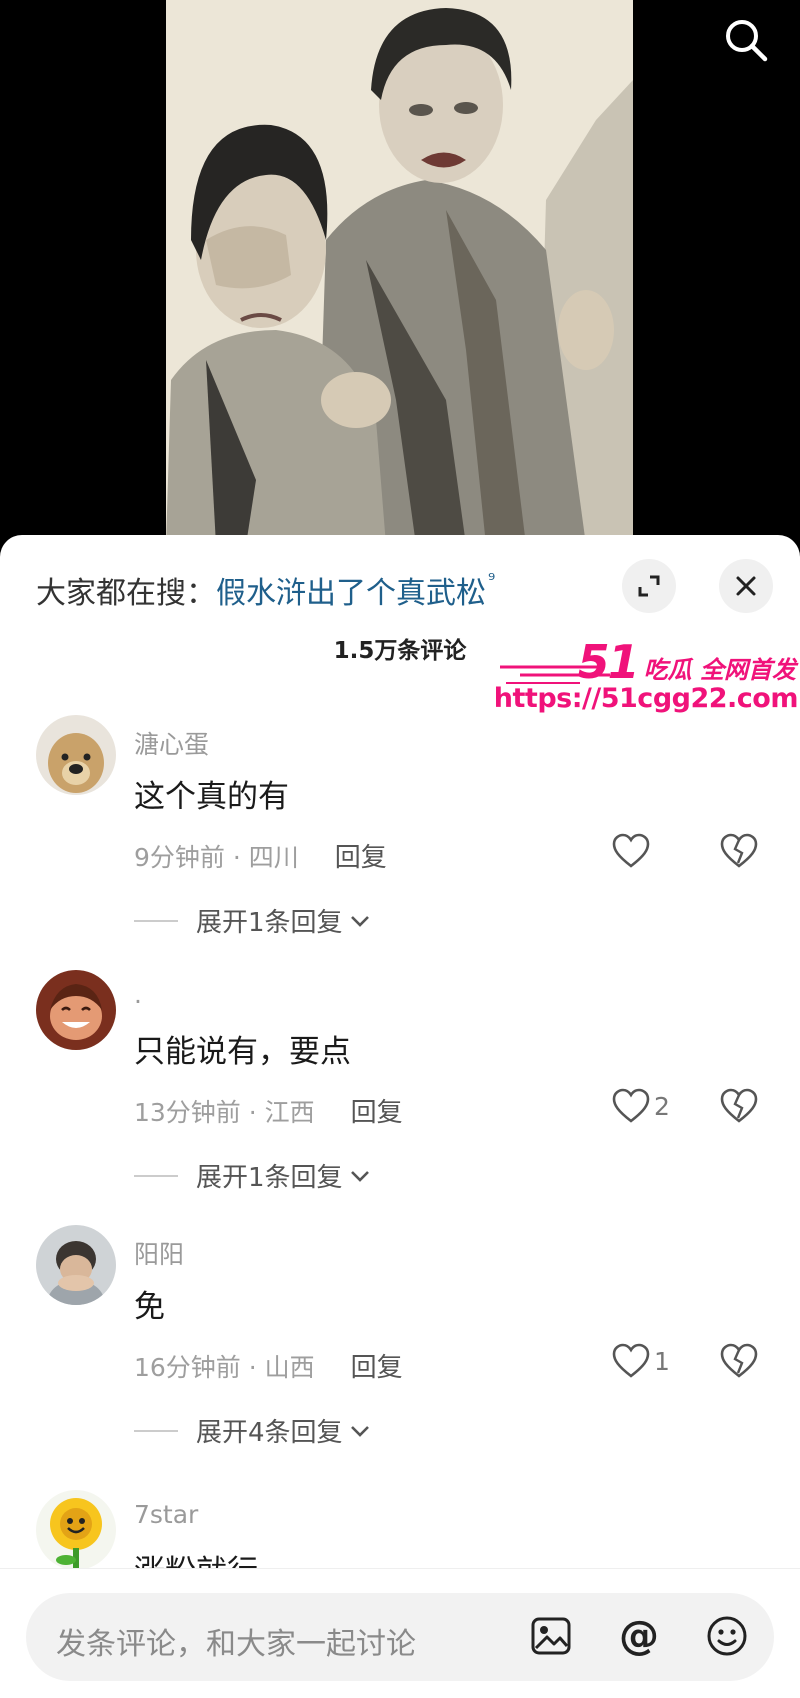 This screenshot has height=1698, width=800. I want to click on mention-button: @, so click(639, 1636).